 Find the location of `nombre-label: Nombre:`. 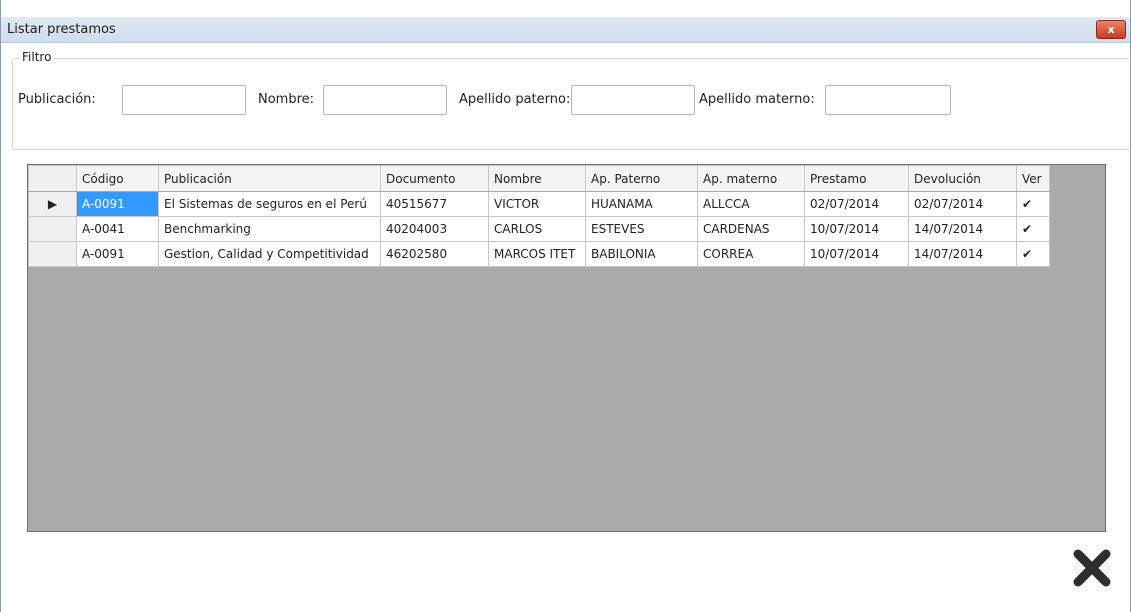

nombre-label: Nombre: is located at coordinates (286, 99).